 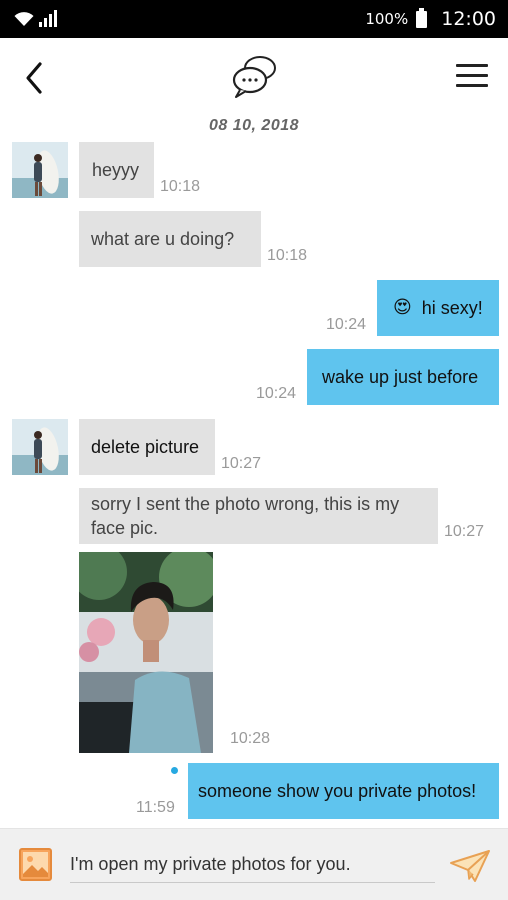 I want to click on message-bubble: someone show you private photos!, so click(x=343, y=791).